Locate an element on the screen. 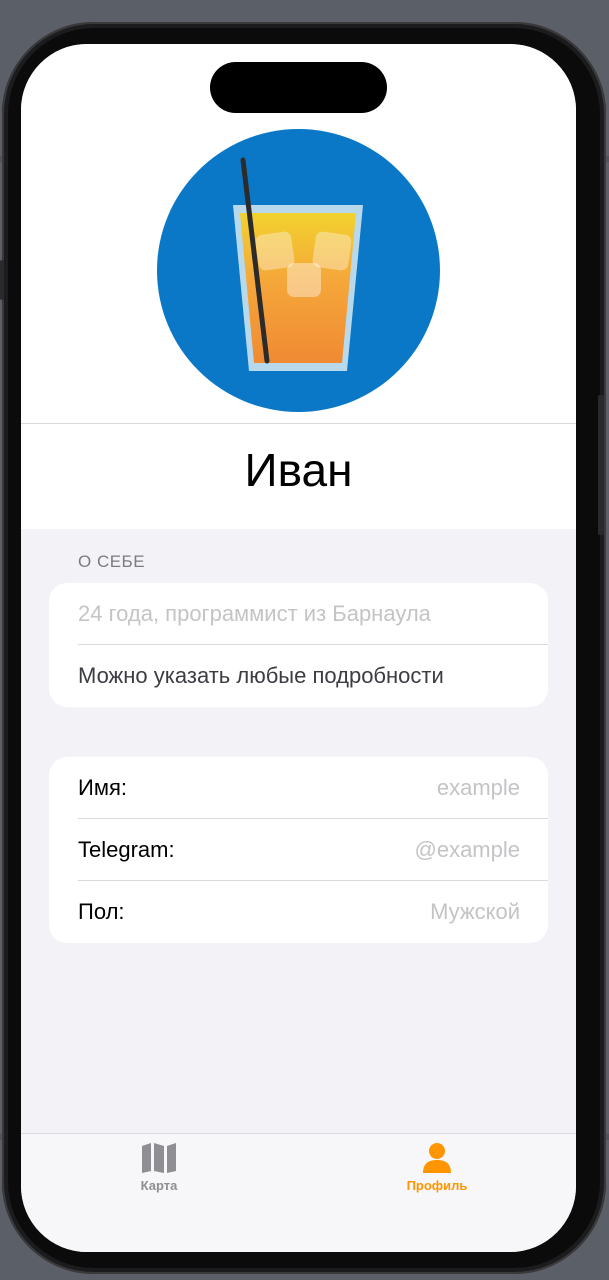  about-placeholder: 24 года, программист из Барнаула is located at coordinates (254, 613).